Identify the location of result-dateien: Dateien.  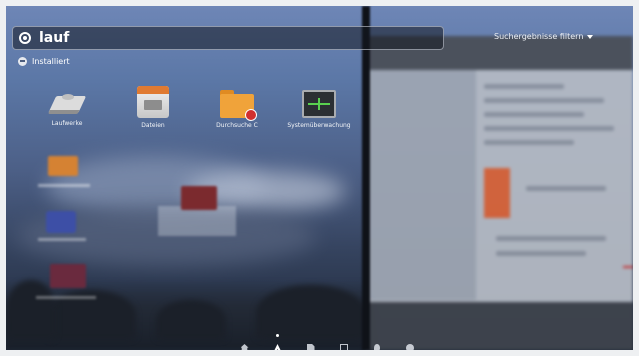
(153, 107).